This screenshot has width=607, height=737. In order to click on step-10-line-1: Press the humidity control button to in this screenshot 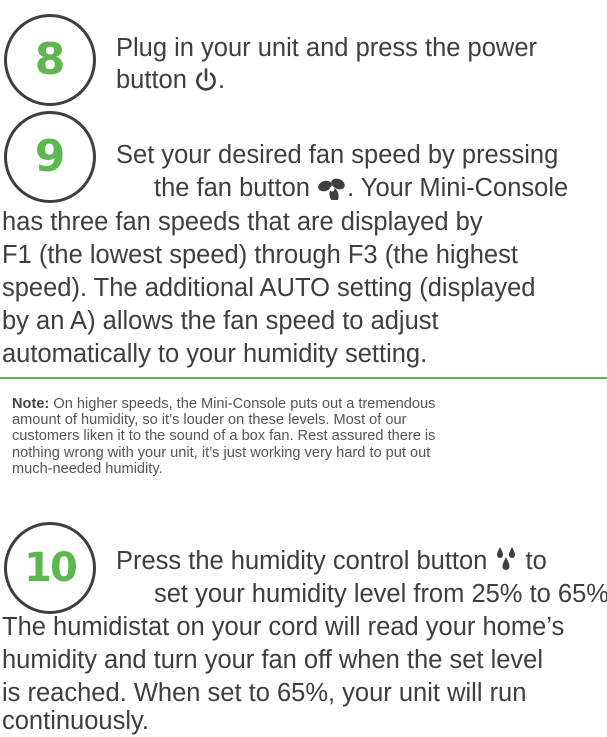, I will do `click(331, 563)`.